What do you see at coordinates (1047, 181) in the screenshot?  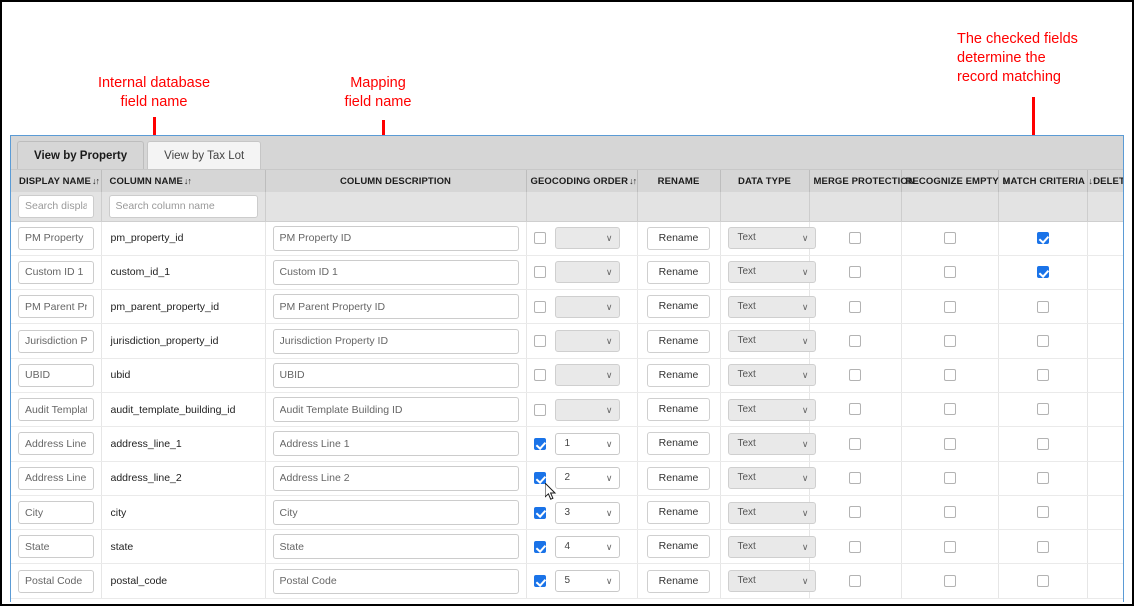 I see `th-match-criteria: MATCH CRITERIA ↓↑` at bounding box center [1047, 181].